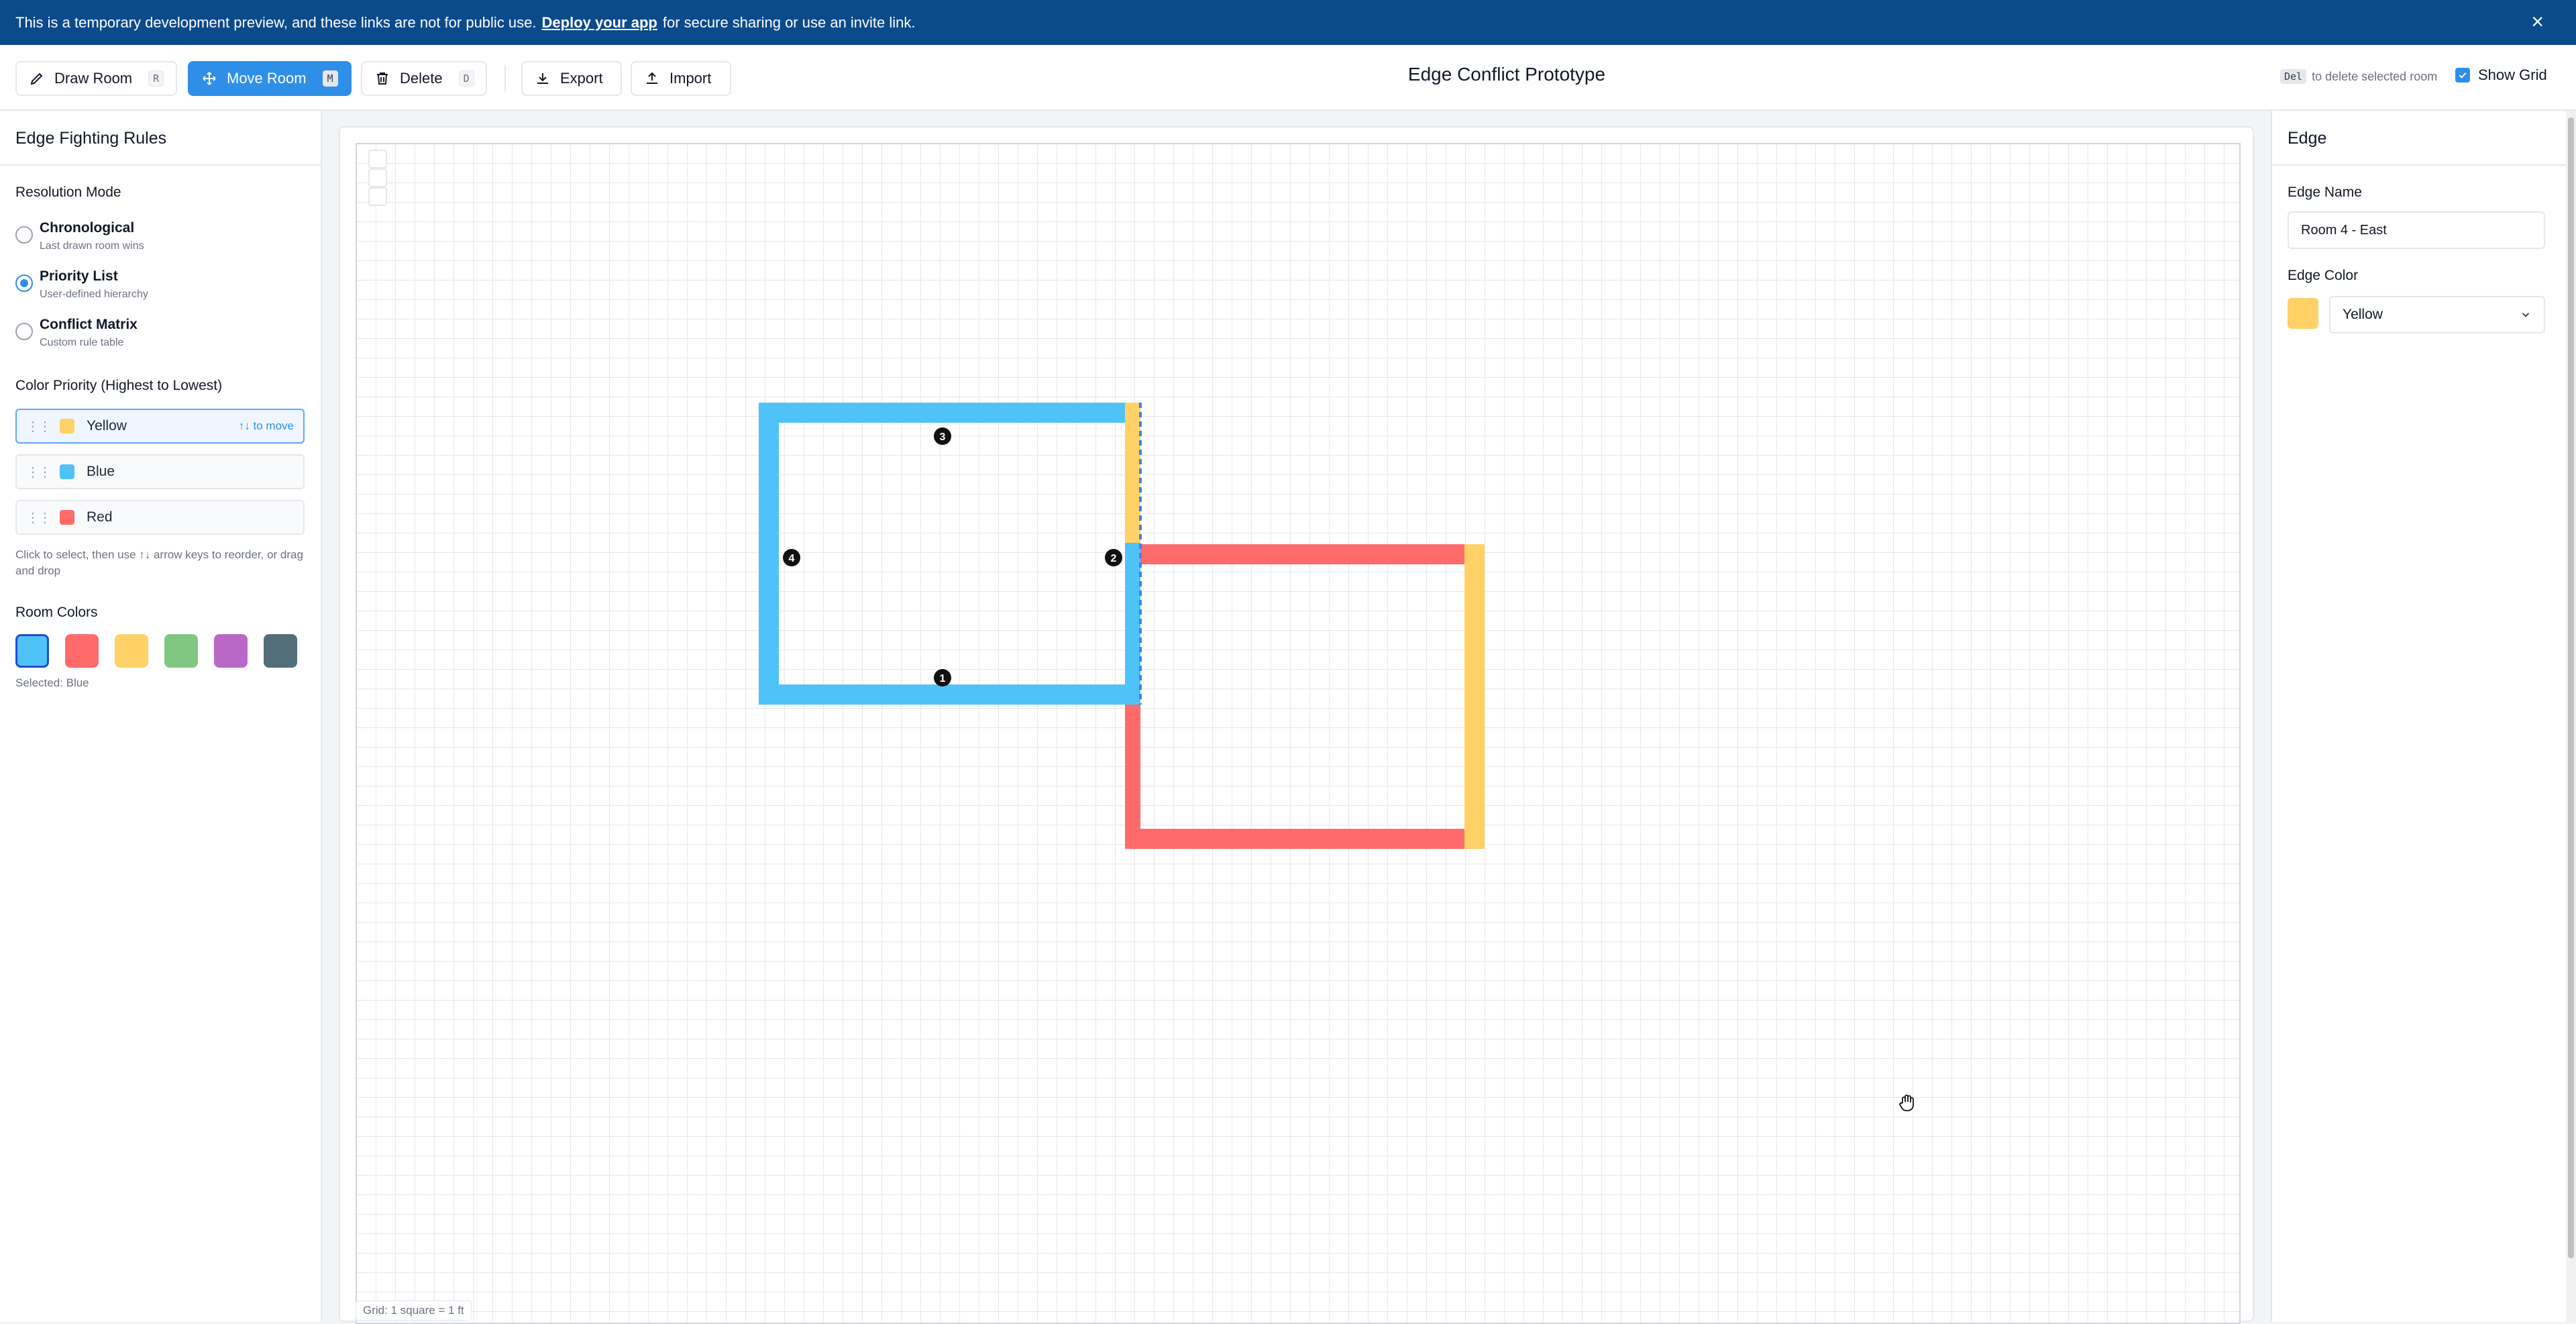  I want to click on room-a, so click(949, 554).